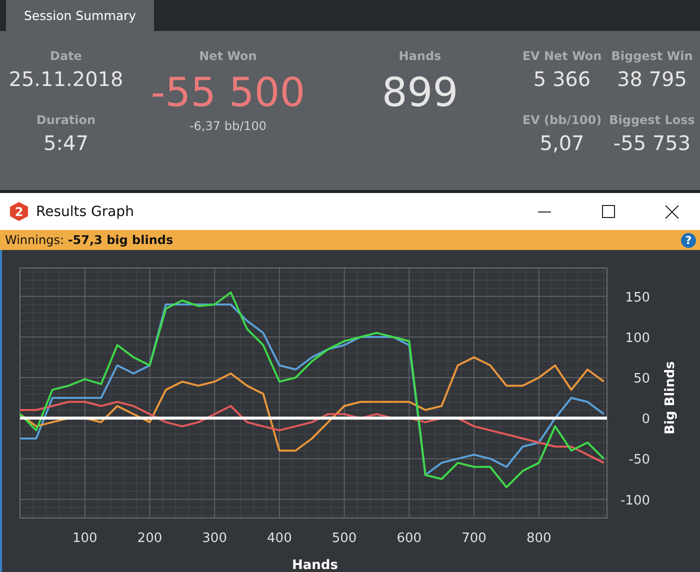 The height and width of the screenshot is (572, 700). What do you see at coordinates (562, 120) in the screenshot?
I see `stat-label: EV (bb/100)` at bounding box center [562, 120].